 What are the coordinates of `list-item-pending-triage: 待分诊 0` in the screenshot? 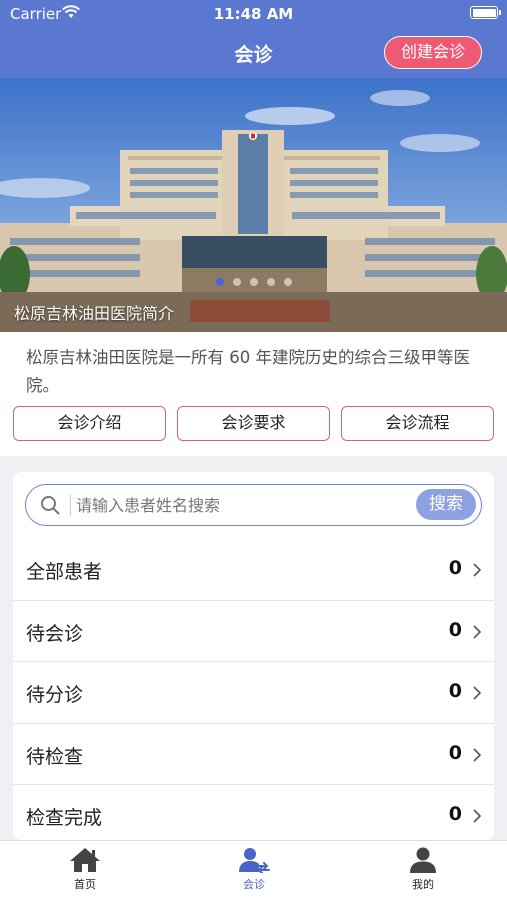 It's located at (253, 693).